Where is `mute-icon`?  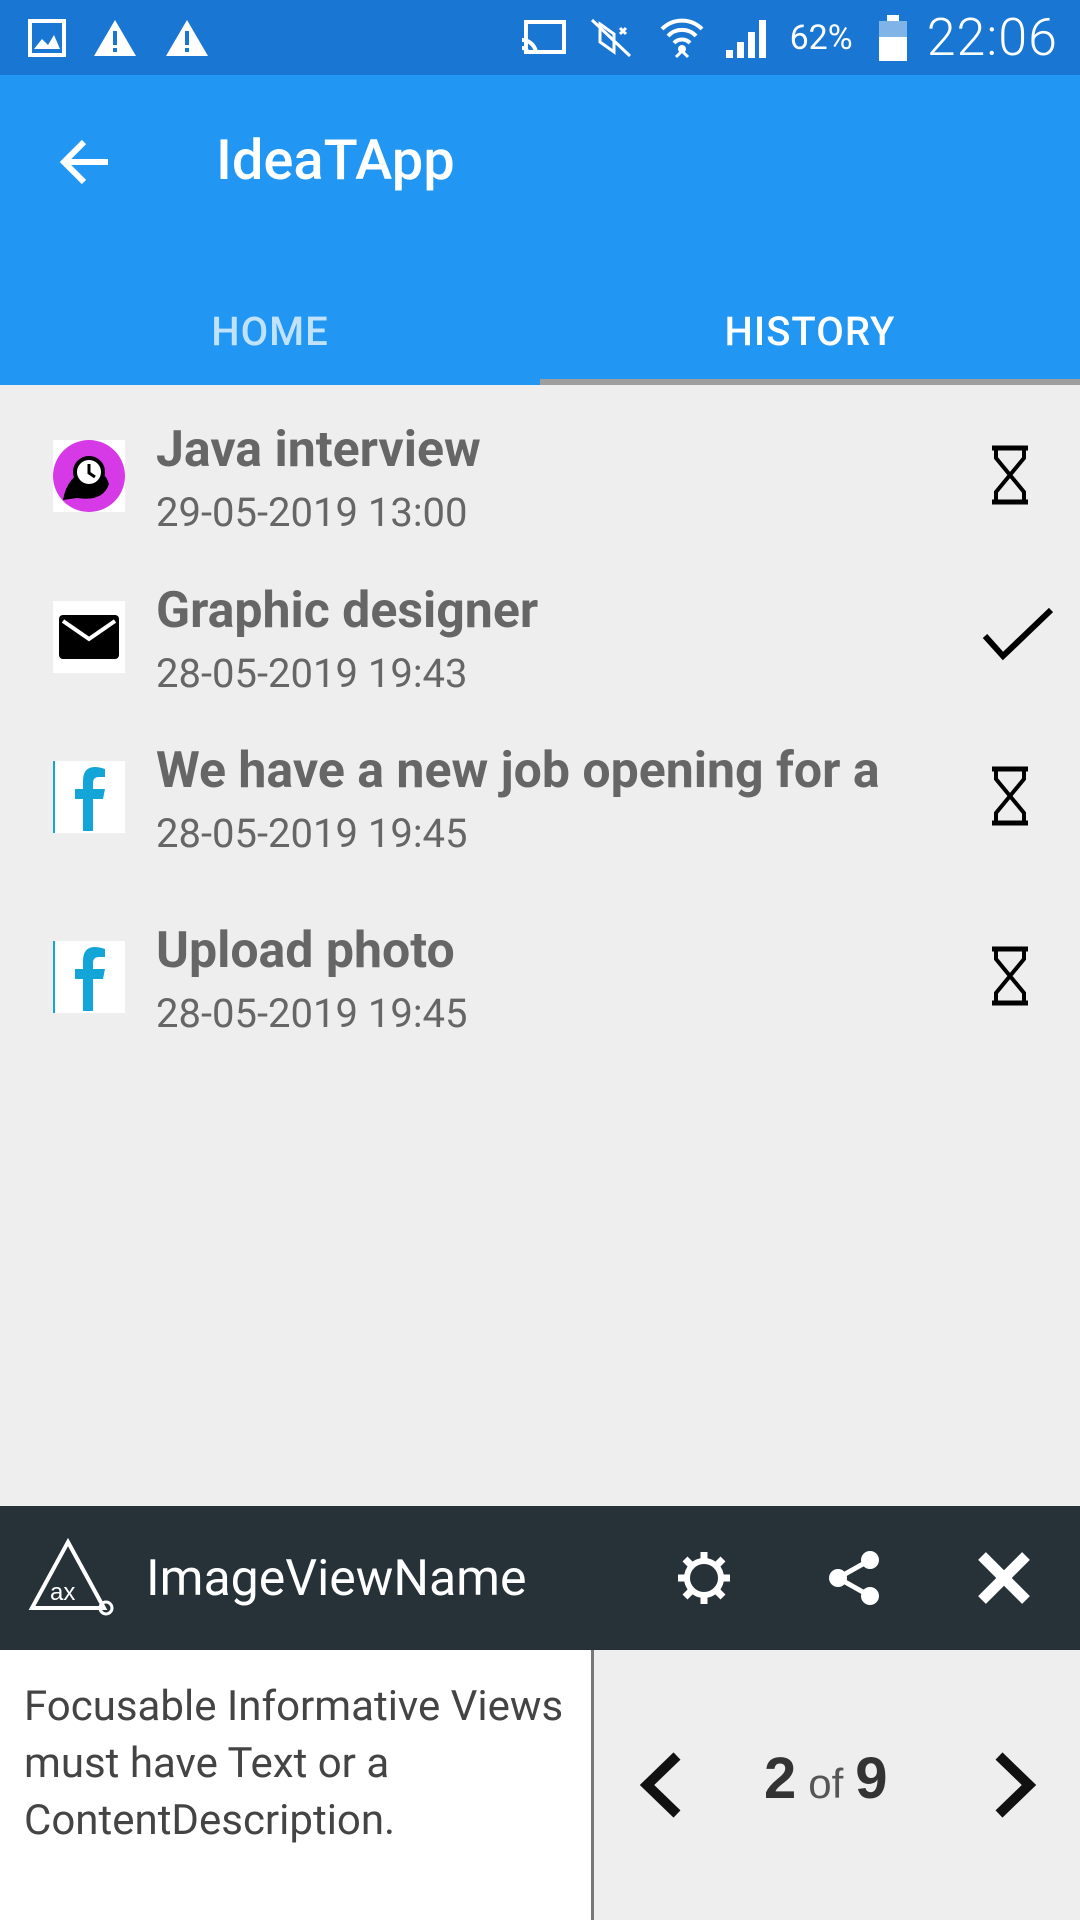
mute-icon is located at coordinates (613, 38).